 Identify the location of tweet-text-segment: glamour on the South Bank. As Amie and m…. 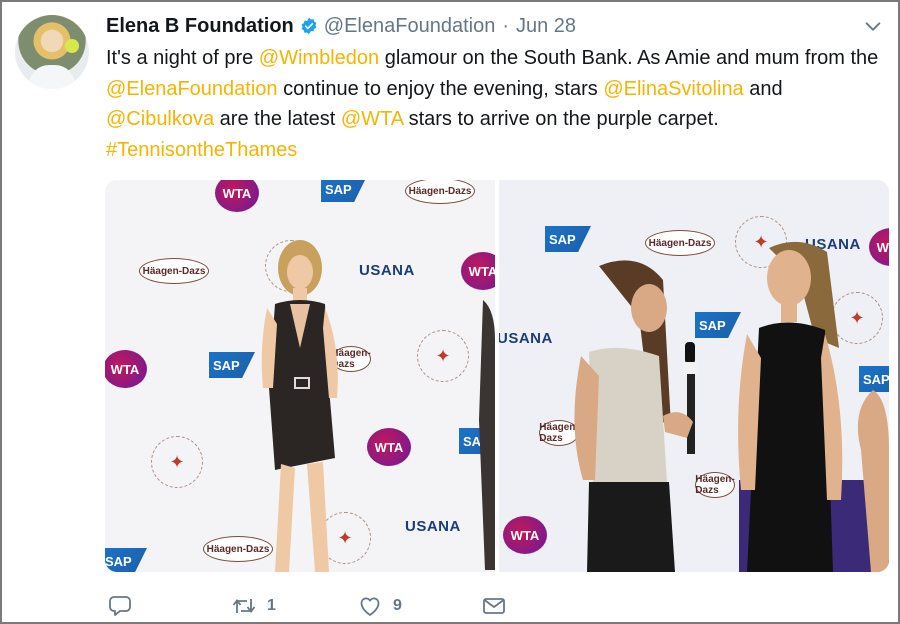
(629, 58).